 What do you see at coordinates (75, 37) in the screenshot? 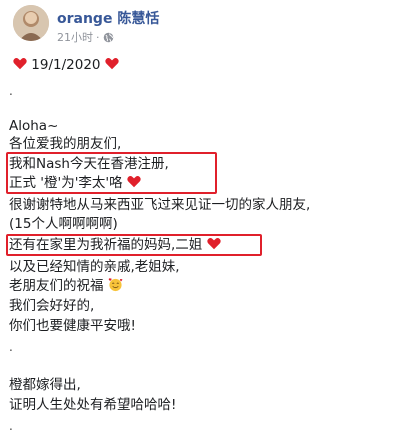
I see `post-timestamp: 21小时` at bounding box center [75, 37].